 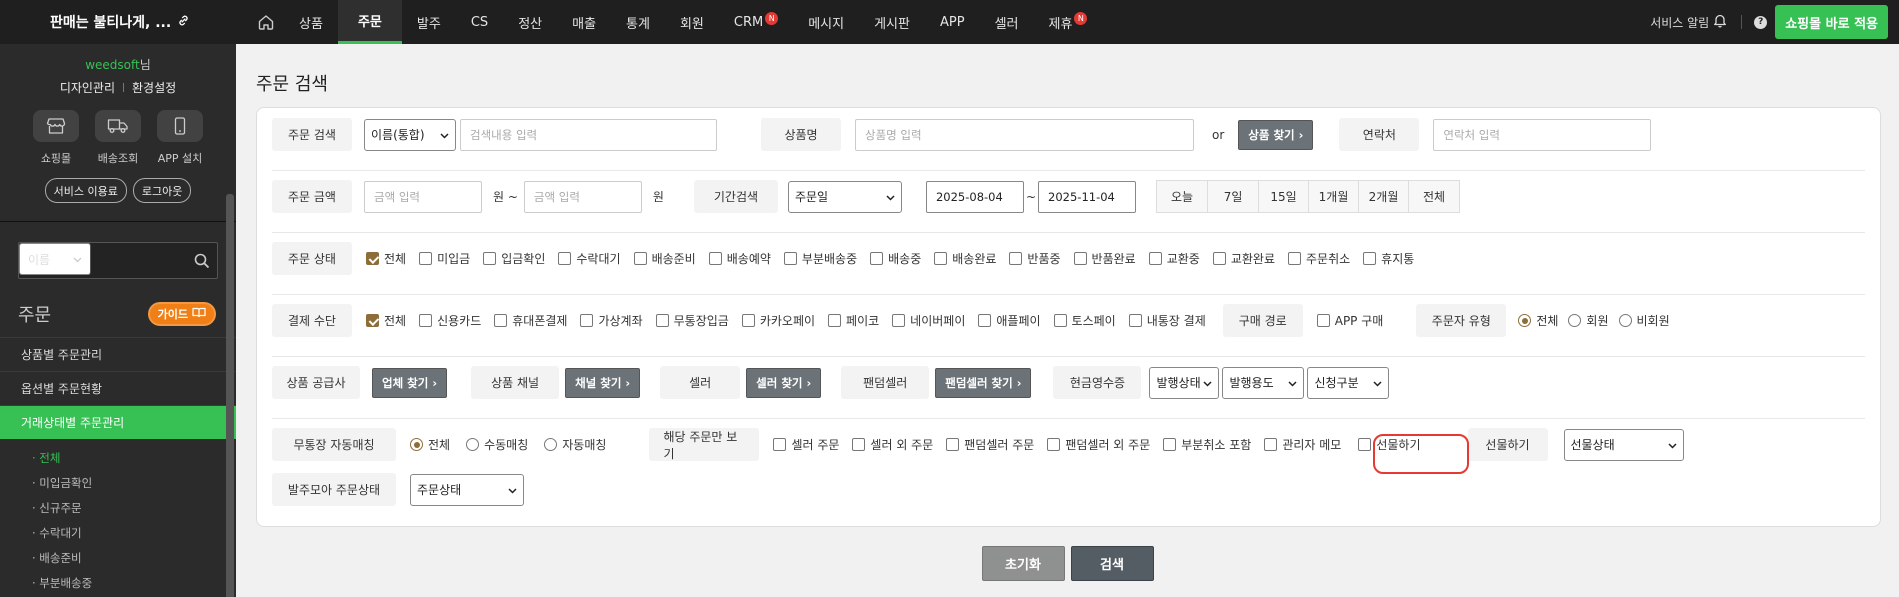 What do you see at coordinates (1174, 258) in the screenshot?
I see `status-exchanging-checkbox: 교환중` at bounding box center [1174, 258].